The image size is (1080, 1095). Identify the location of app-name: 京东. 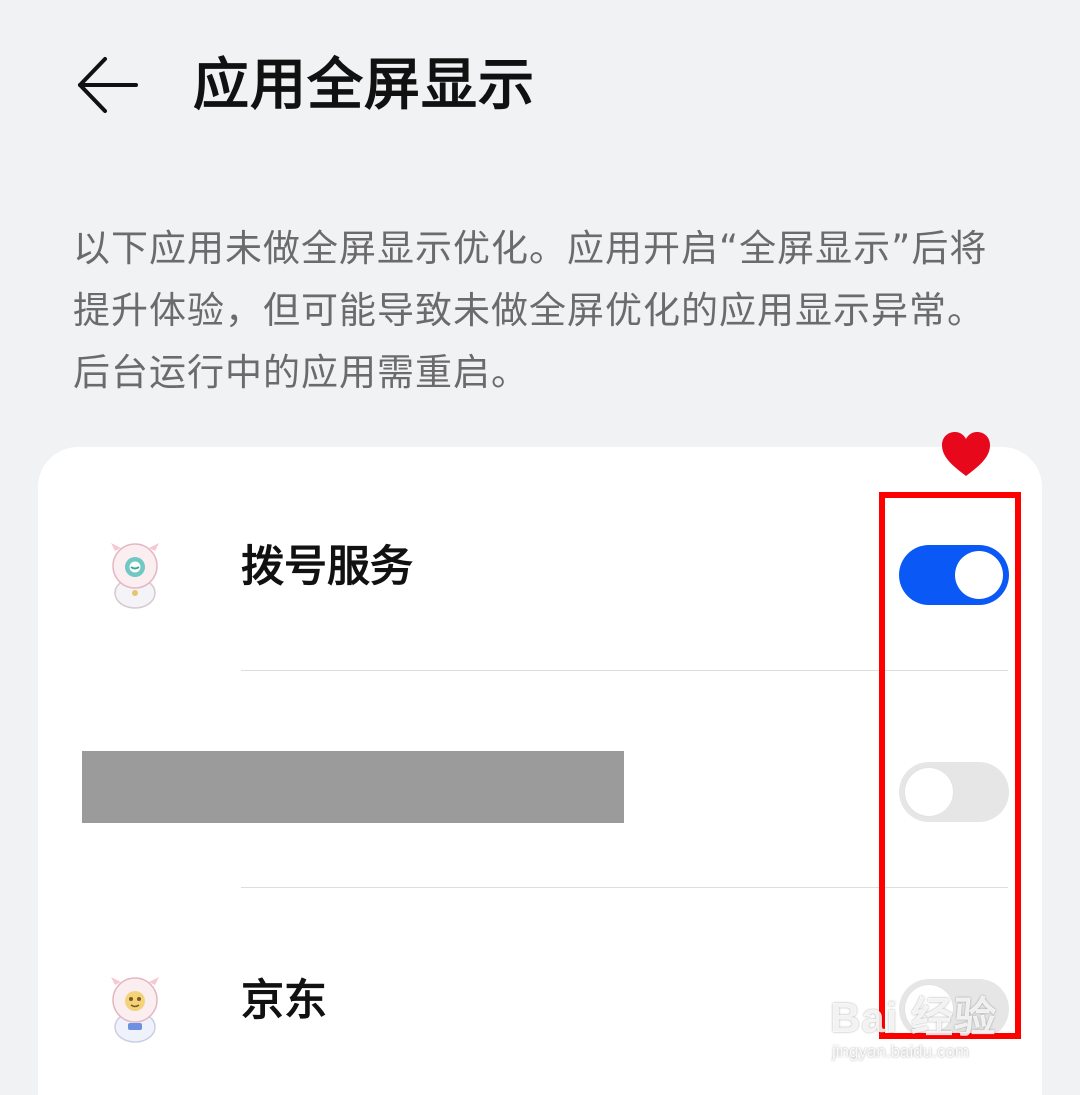
(284, 1001).